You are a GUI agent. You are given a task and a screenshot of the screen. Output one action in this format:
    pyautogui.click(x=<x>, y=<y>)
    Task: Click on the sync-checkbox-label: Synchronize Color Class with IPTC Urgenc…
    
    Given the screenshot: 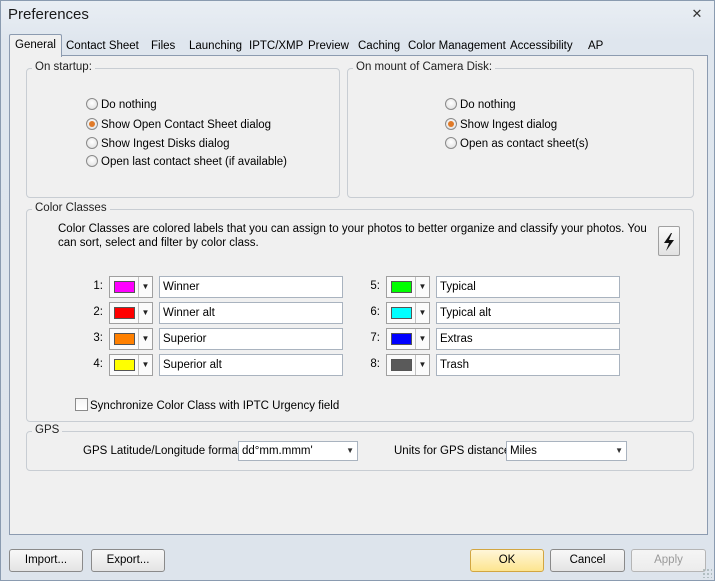 What is the action you would take?
    pyautogui.click(x=215, y=406)
    